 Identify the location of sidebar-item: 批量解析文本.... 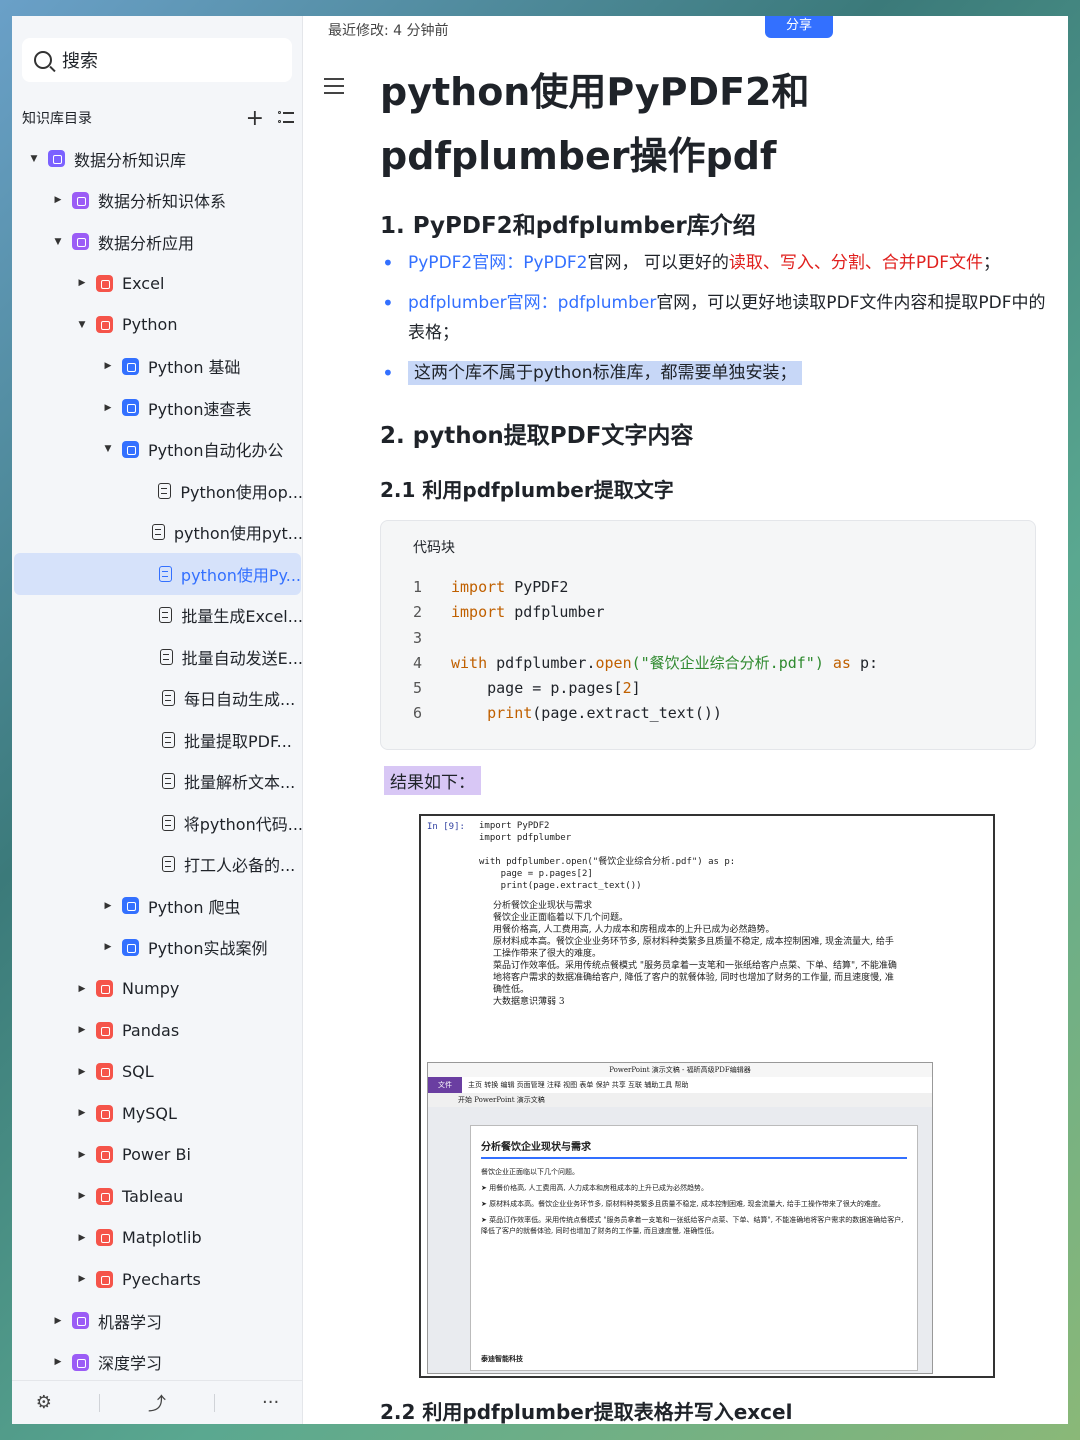
(157, 782).